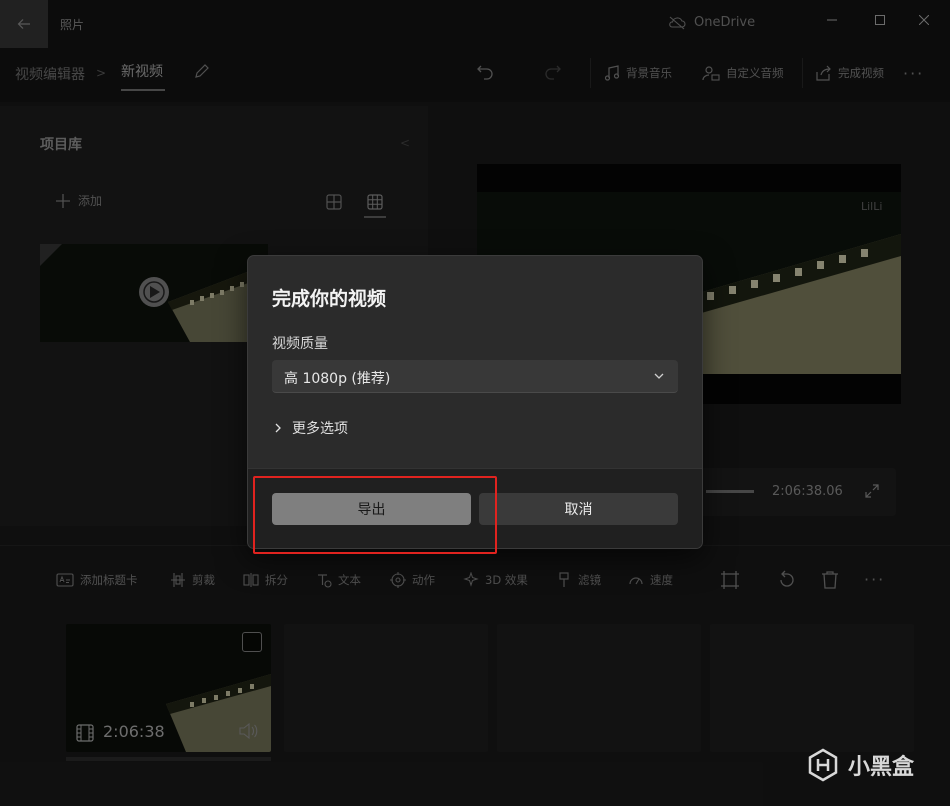 The image size is (950, 806). I want to click on watermark-brand: 小黑盒, so click(881, 767).